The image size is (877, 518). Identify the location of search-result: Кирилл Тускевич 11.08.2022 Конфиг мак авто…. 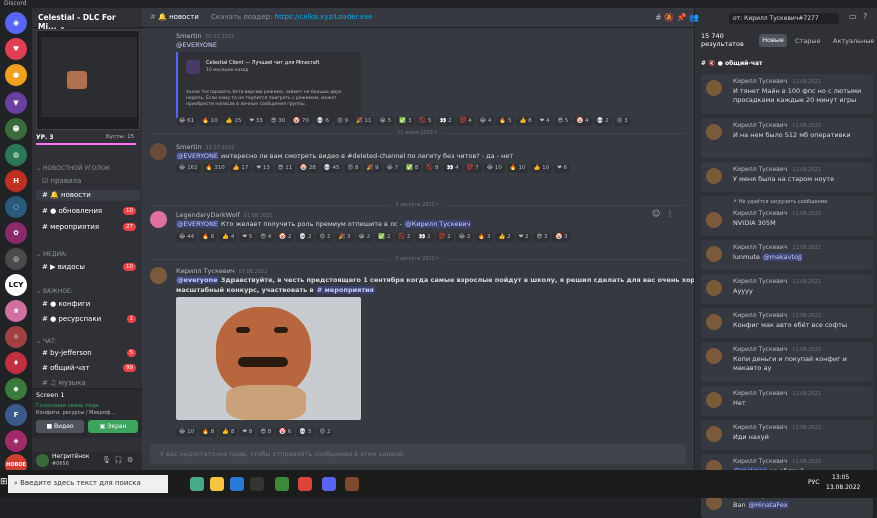
(787, 323).